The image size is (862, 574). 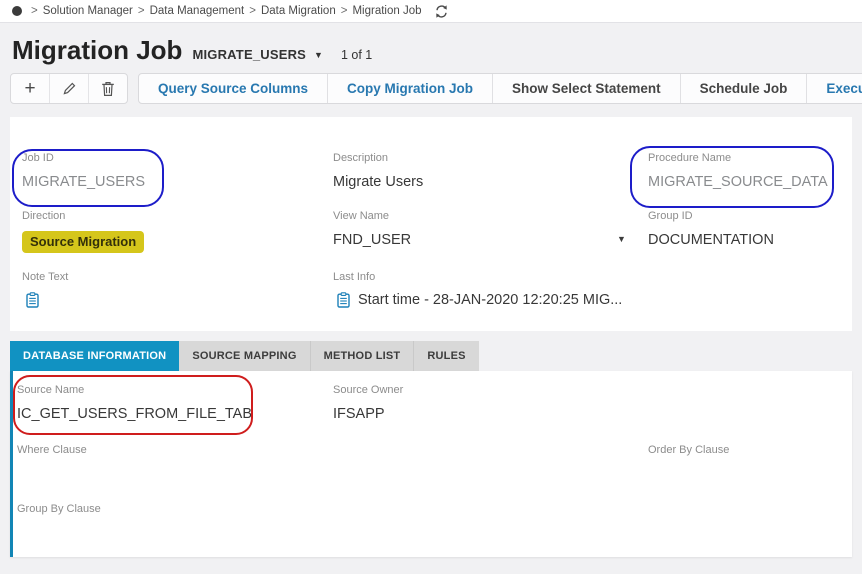 I want to click on description-label: Description, so click(x=361, y=158).